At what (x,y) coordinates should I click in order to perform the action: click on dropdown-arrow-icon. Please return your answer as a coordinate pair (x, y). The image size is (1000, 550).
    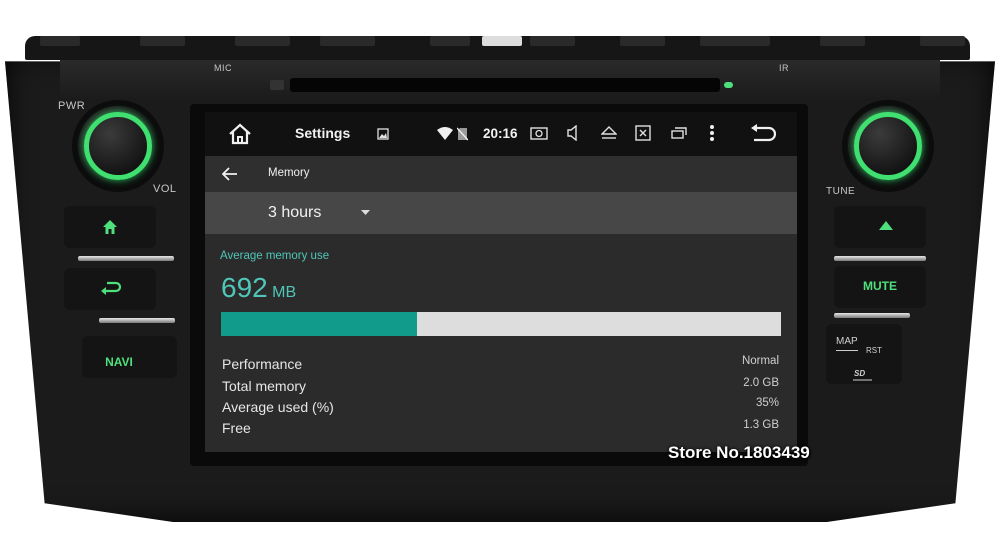
    Looking at the image, I should click on (365, 212).